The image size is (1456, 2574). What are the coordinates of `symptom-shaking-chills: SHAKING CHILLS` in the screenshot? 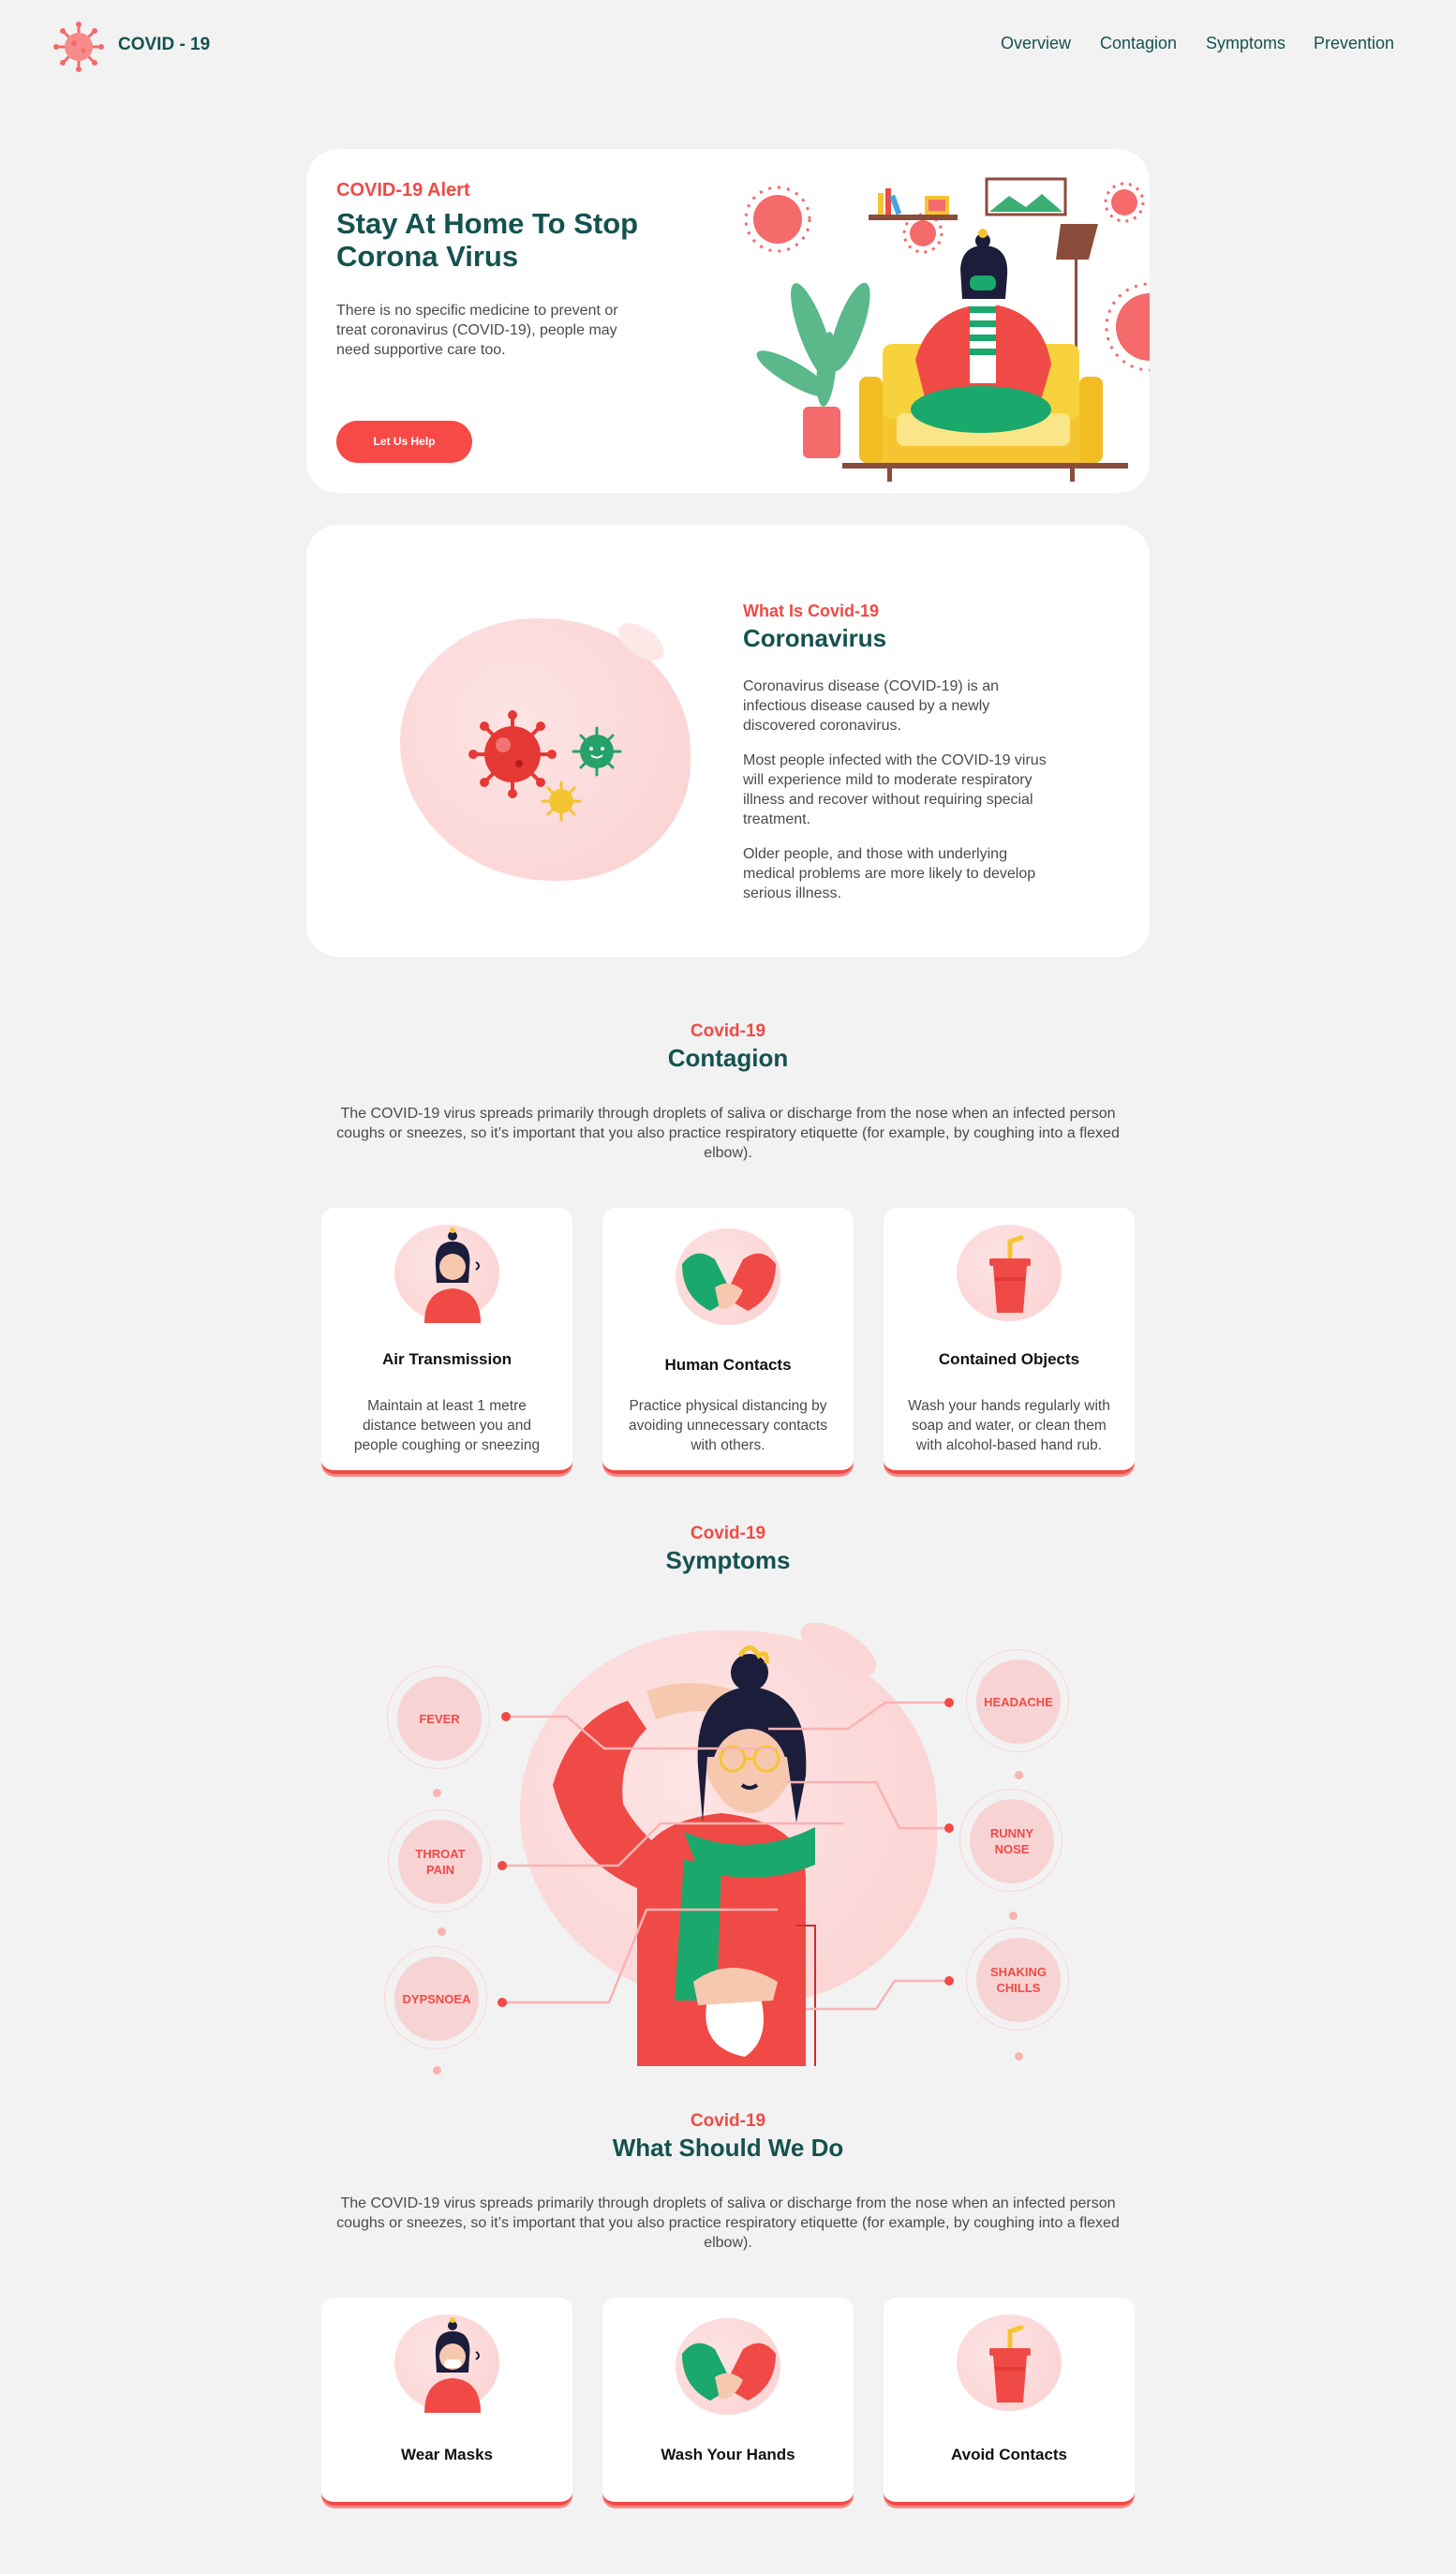 It's located at (1017, 1979).